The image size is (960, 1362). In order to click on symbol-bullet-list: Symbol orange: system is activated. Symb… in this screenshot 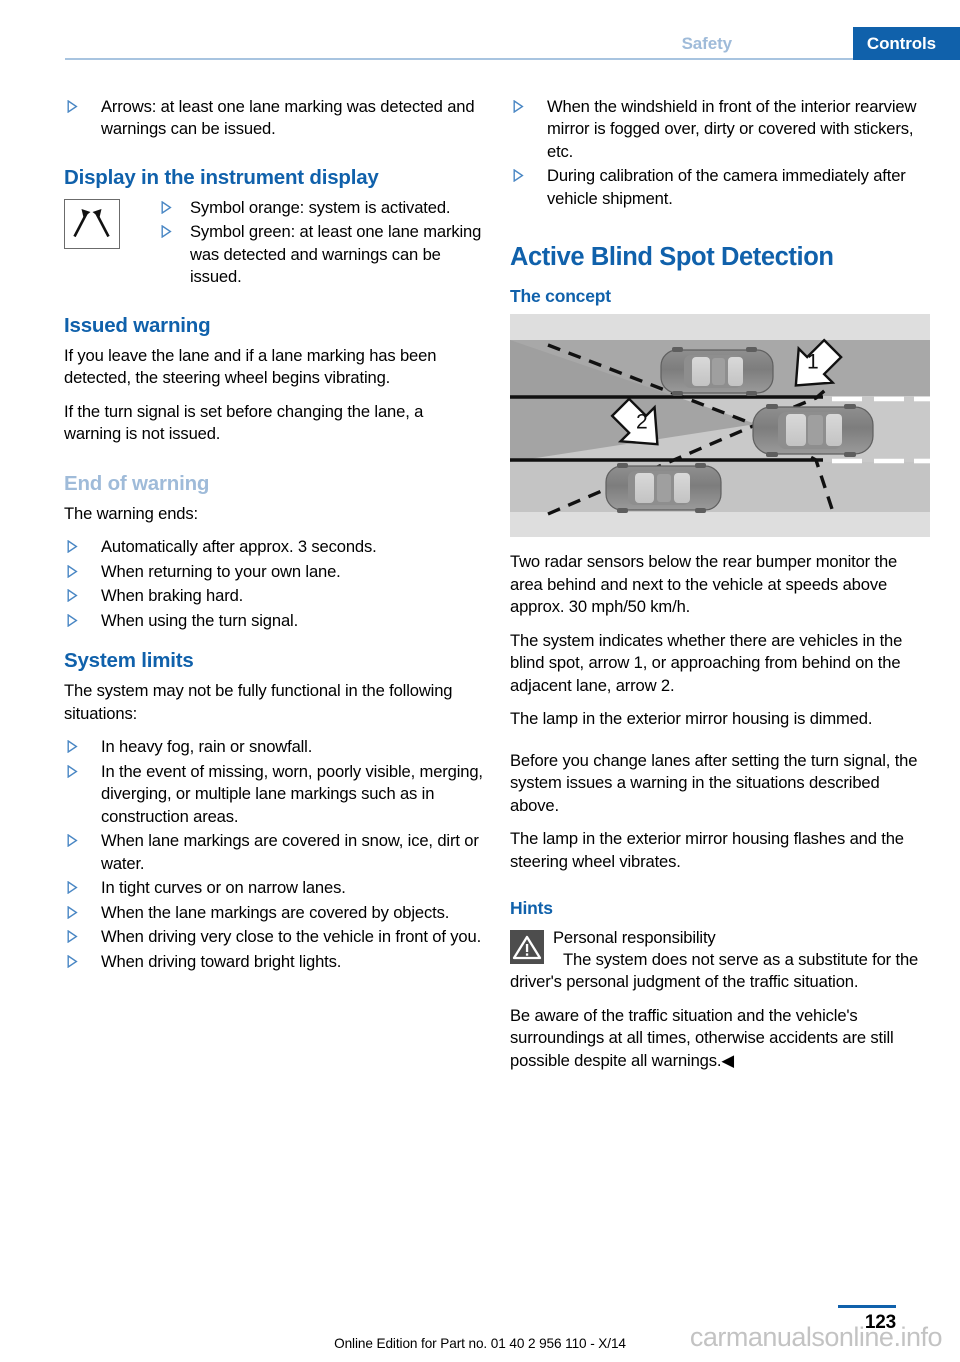, I will do `click(322, 243)`.